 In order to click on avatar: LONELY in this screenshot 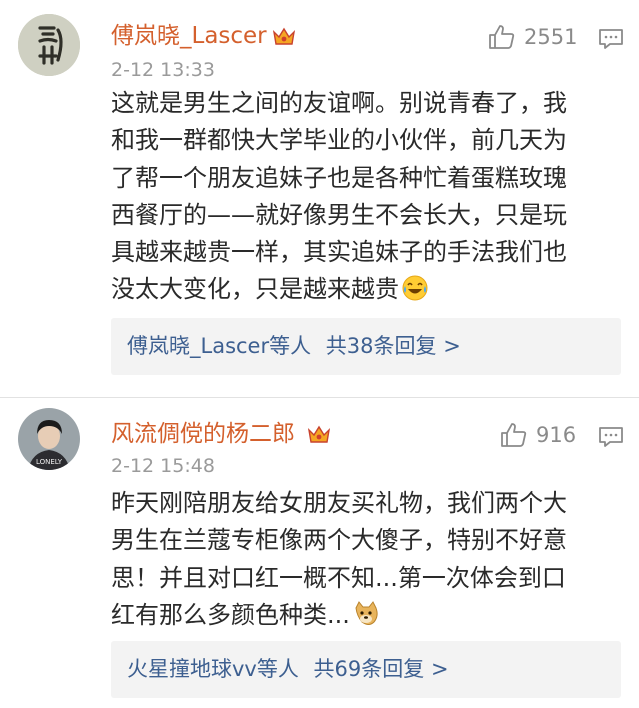, I will do `click(49, 439)`.